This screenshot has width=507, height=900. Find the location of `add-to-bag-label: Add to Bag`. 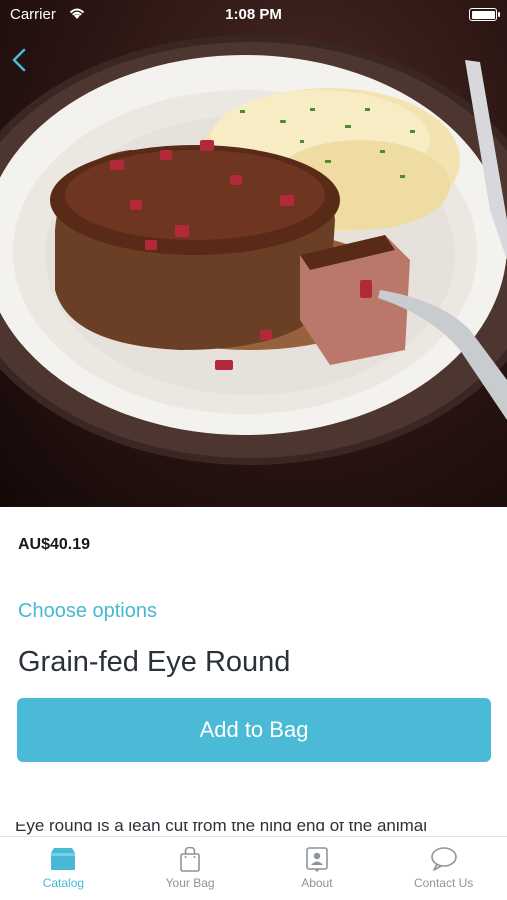

add-to-bag-label: Add to Bag is located at coordinates (254, 729).